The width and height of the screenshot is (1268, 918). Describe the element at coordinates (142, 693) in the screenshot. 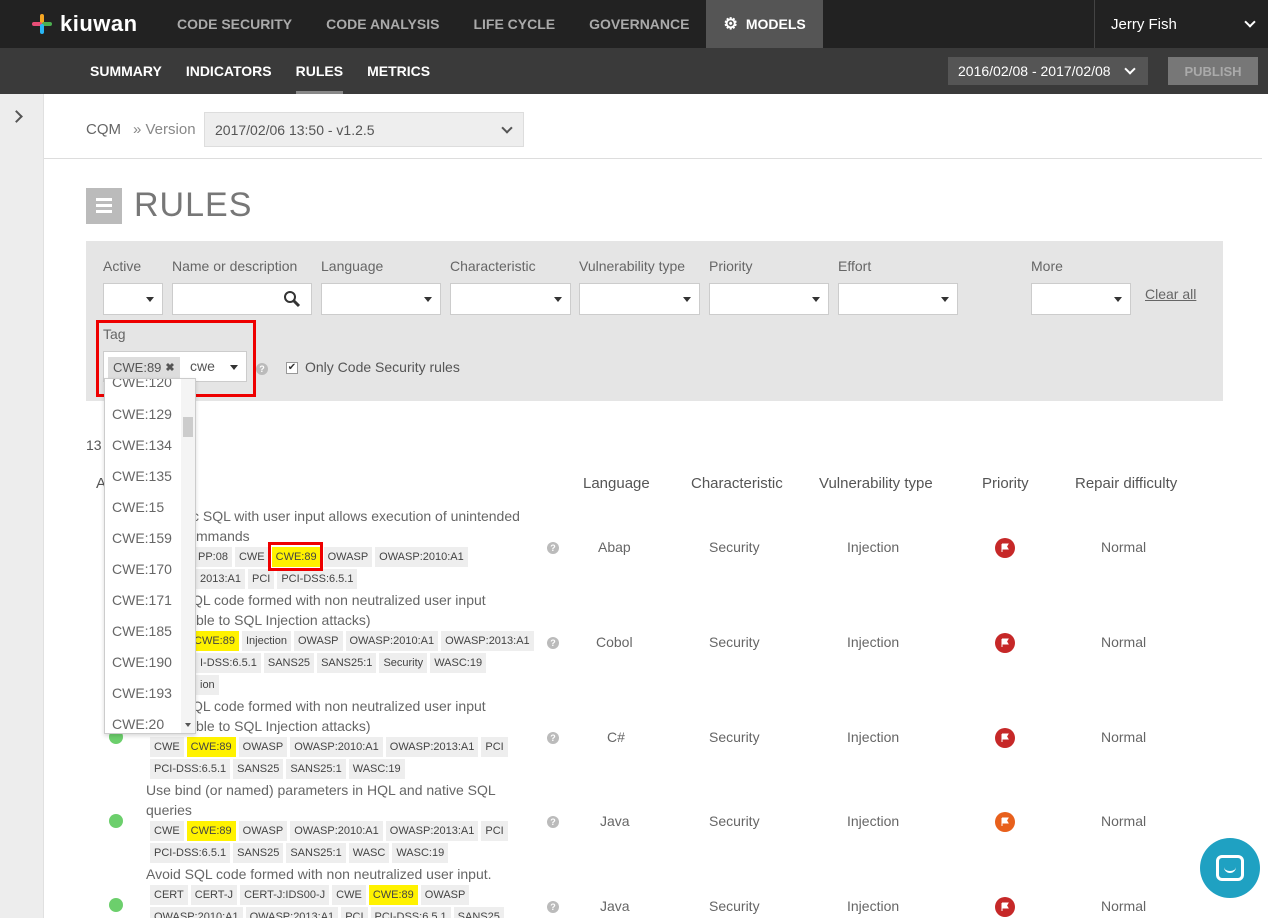

I see `dropdown-option: CWE:193` at that location.